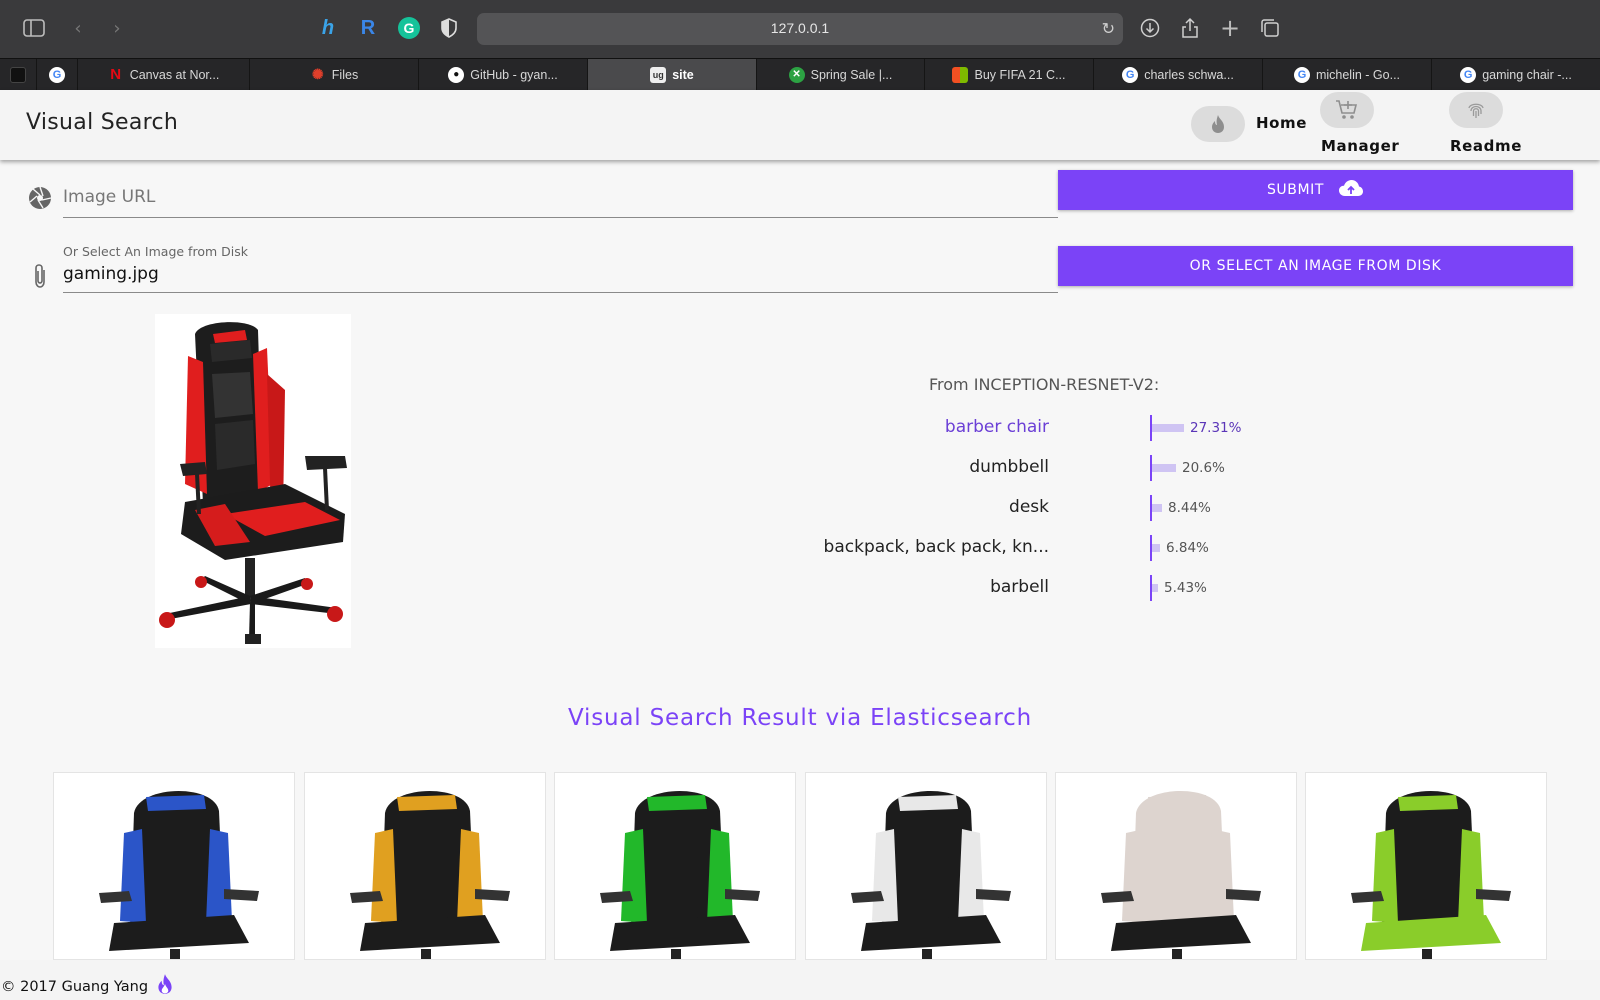  What do you see at coordinates (658, 74) in the screenshot?
I see `site-icon: ug` at bounding box center [658, 74].